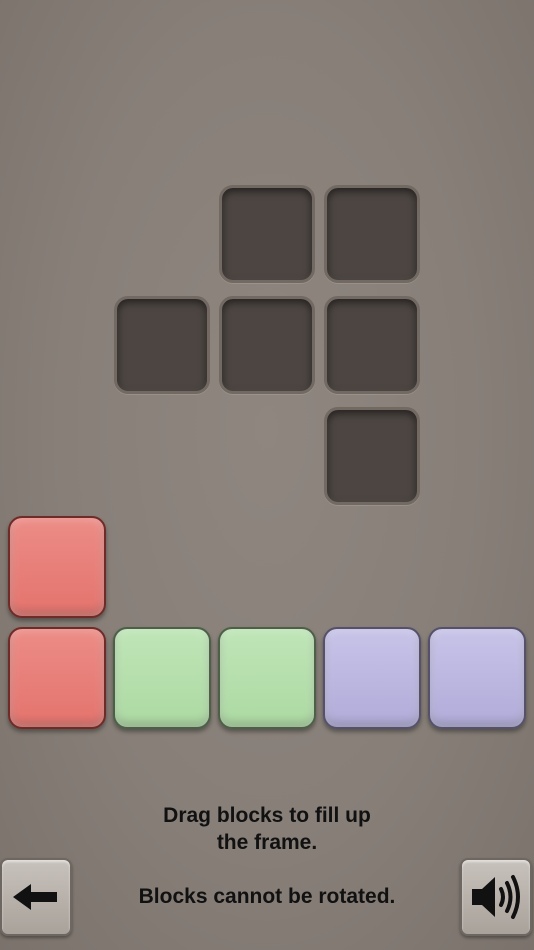 This screenshot has width=534, height=950. What do you see at coordinates (267, 842) in the screenshot?
I see `instruction-line-2: the frame.` at bounding box center [267, 842].